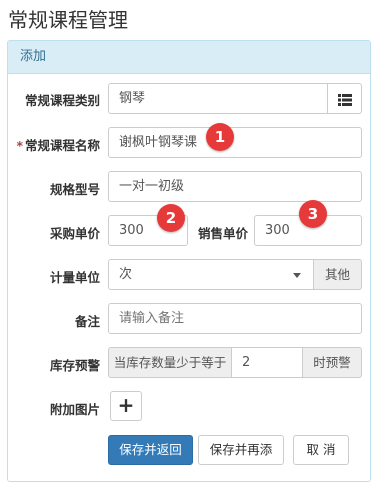  I want to click on panel-heading: 添加, so click(189, 57).